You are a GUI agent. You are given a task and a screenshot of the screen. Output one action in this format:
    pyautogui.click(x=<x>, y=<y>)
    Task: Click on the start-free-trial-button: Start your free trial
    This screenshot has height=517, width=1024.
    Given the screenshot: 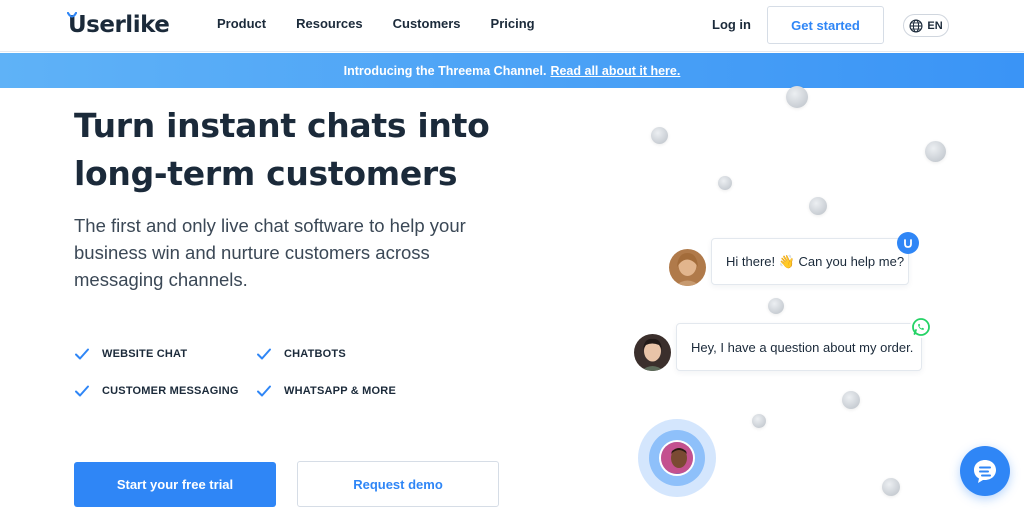 What is the action you would take?
    pyautogui.click(x=175, y=484)
    